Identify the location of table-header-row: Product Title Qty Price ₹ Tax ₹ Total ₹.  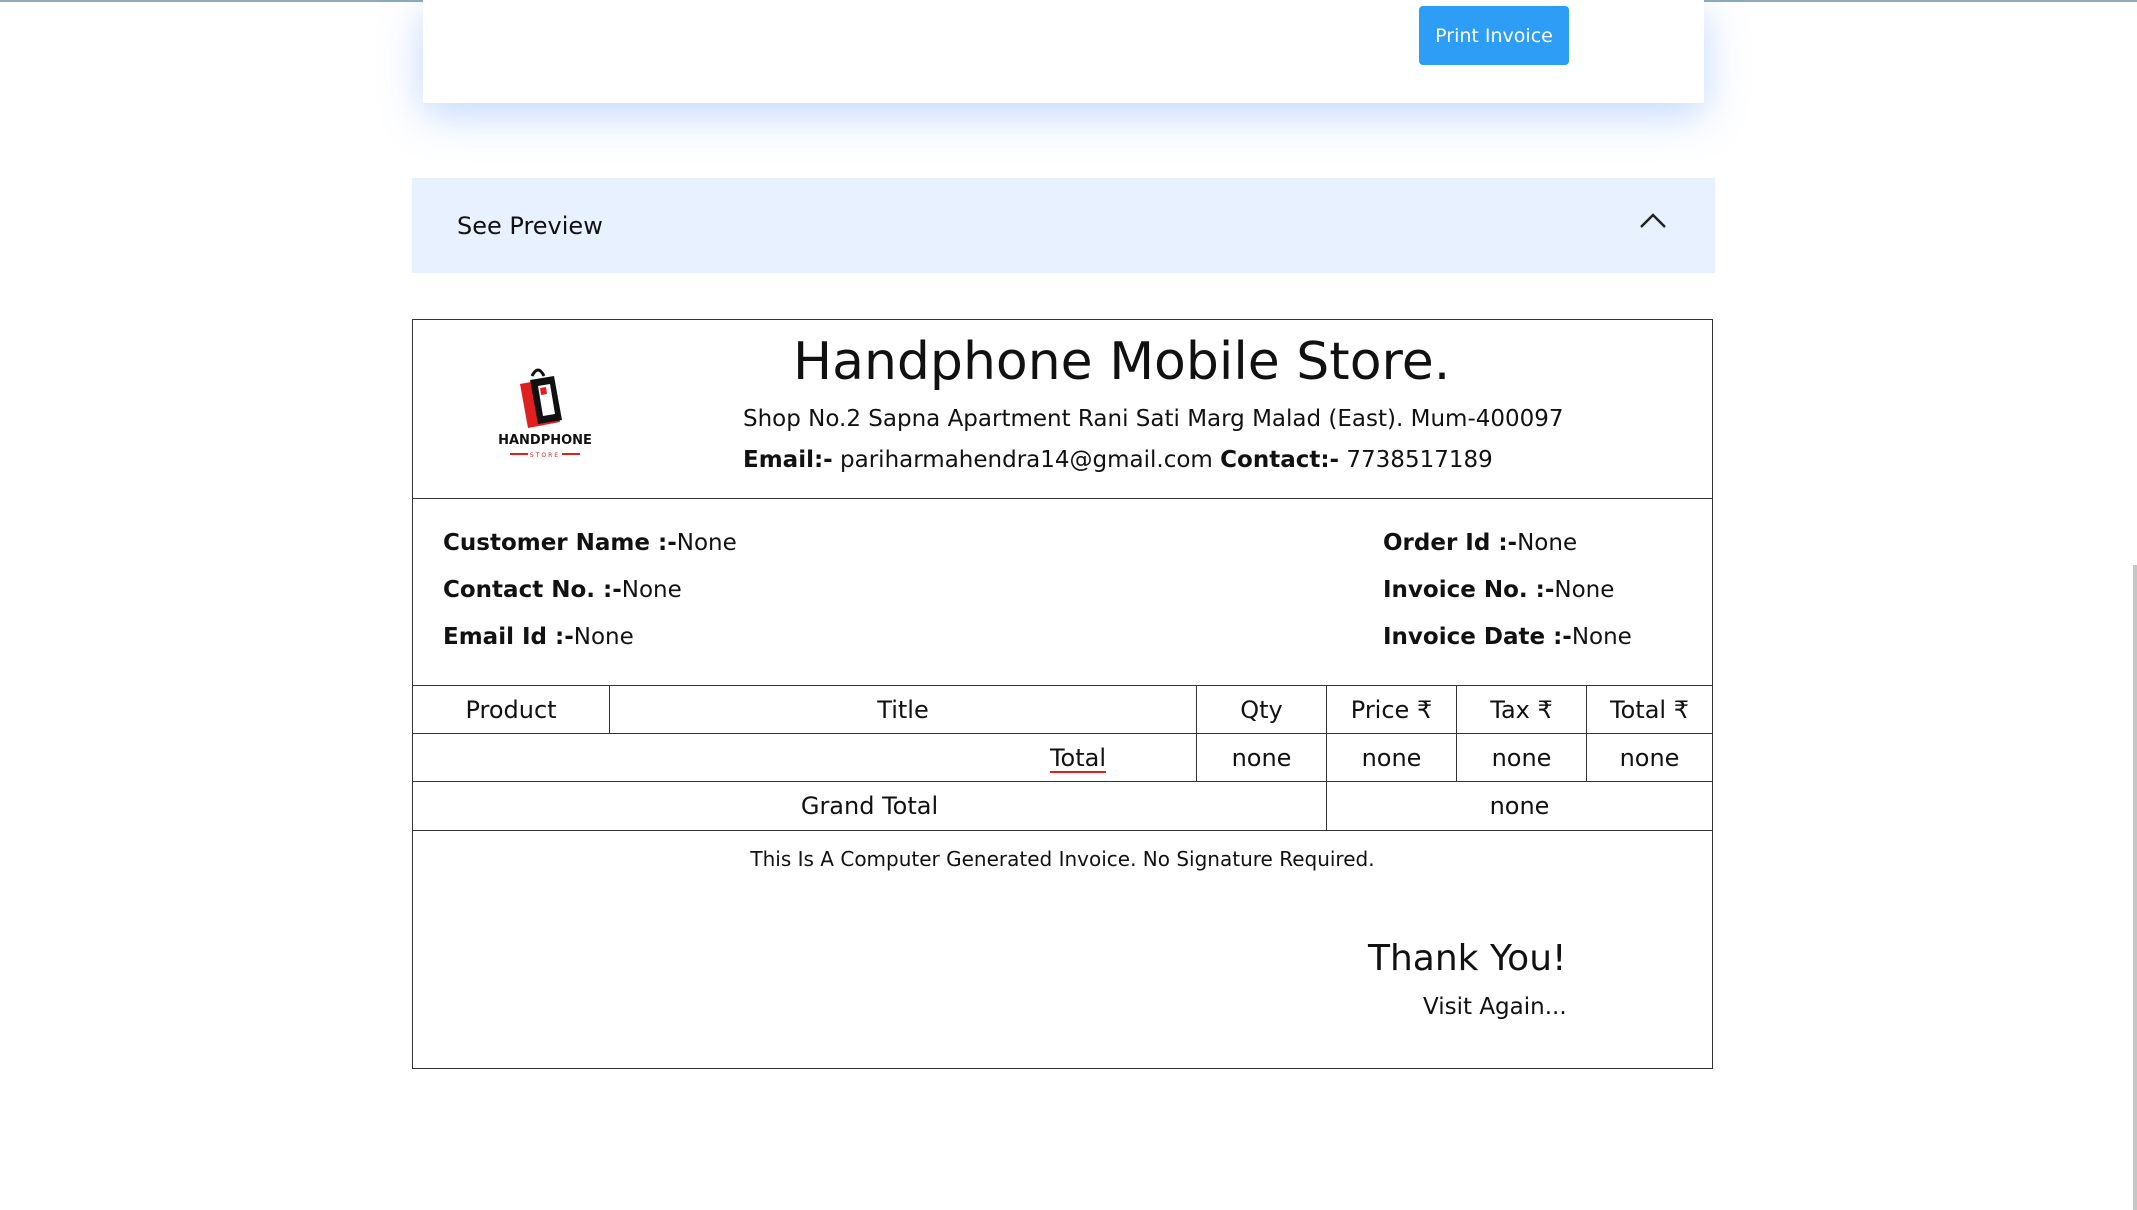
(1062, 709).